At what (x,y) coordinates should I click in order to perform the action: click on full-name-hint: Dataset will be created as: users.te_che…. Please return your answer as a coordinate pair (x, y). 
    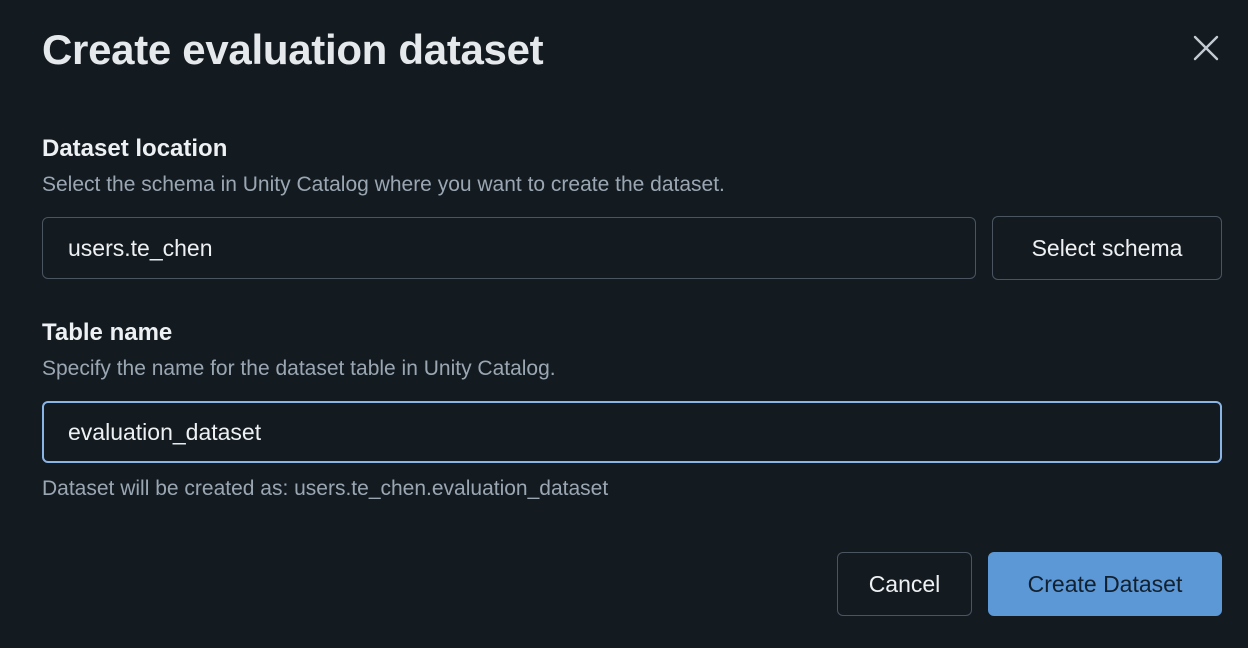
    Looking at the image, I should click on (325, 488).